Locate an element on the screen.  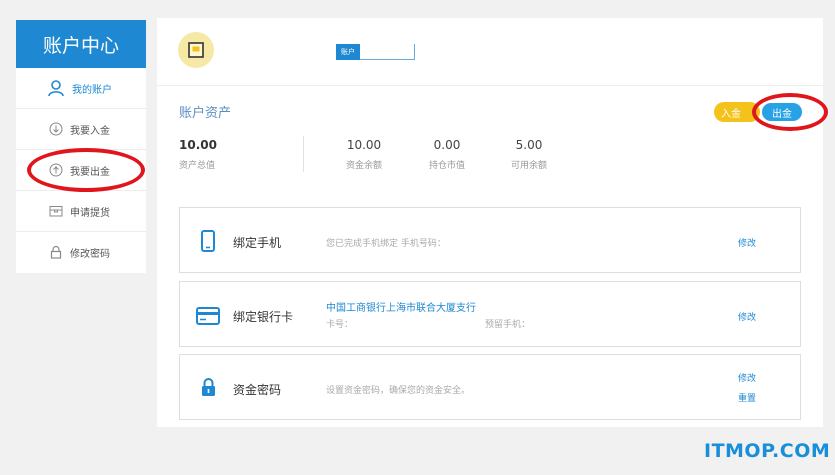
watermark: ITMOP.COM is located at coordinates (767, 451).